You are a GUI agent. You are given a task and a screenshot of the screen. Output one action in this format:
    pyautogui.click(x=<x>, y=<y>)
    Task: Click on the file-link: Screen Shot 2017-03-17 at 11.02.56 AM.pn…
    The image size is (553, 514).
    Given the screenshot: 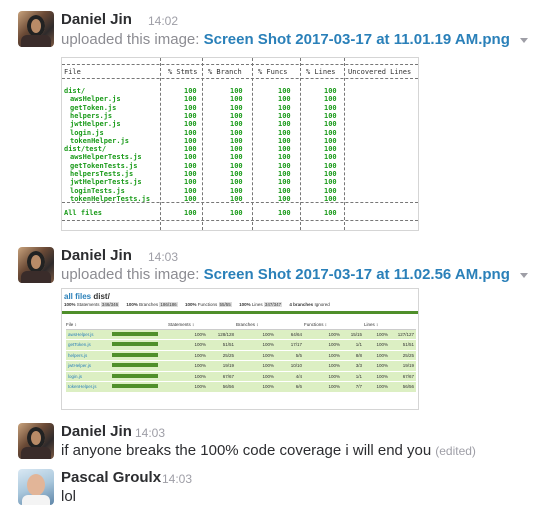 What is the action you would take?
    pyautogui.click(x=357, y=274)
    